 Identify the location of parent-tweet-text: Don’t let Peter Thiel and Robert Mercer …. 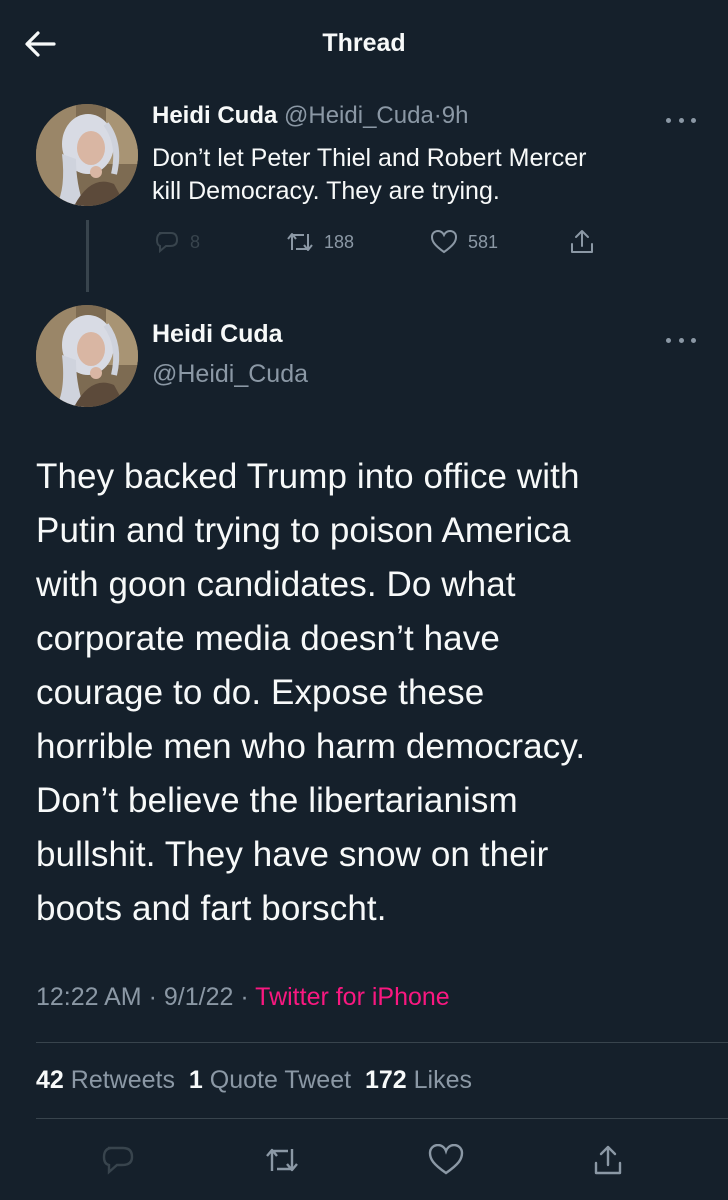
(427, 175).